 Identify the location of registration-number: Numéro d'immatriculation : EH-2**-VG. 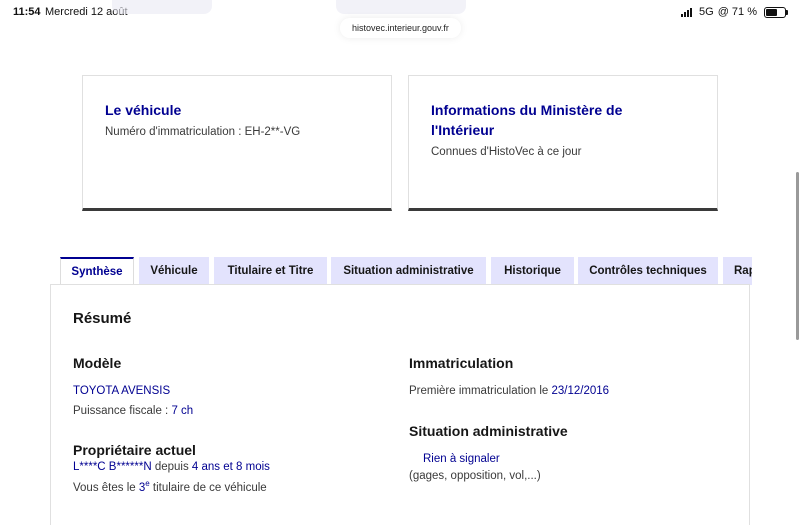
(203, 132).